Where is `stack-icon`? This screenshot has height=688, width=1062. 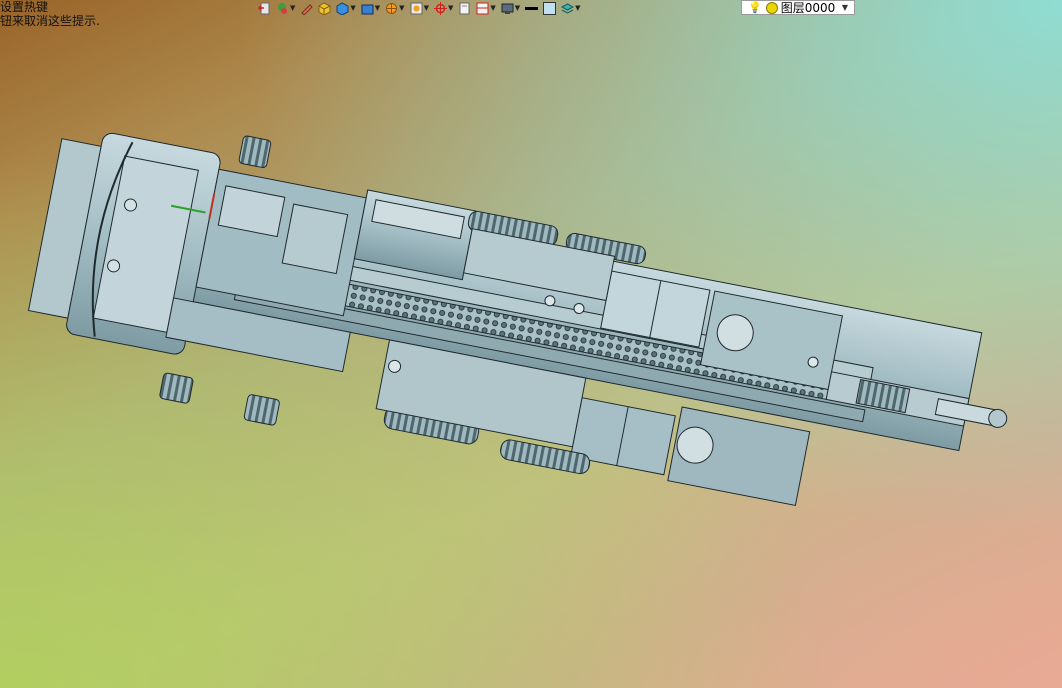 stack-icon is located at coordinates (568, 8).